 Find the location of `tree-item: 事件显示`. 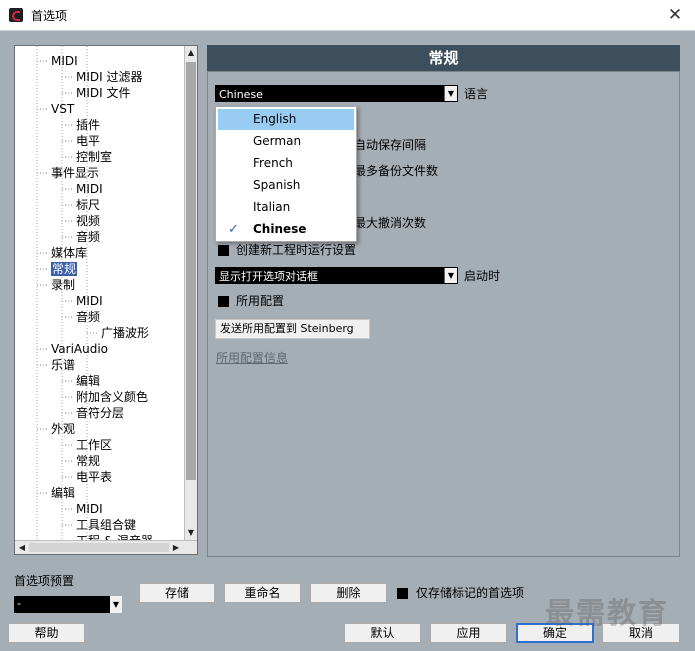

tree-item: 事件显示 is located at coordinates (75, 173).